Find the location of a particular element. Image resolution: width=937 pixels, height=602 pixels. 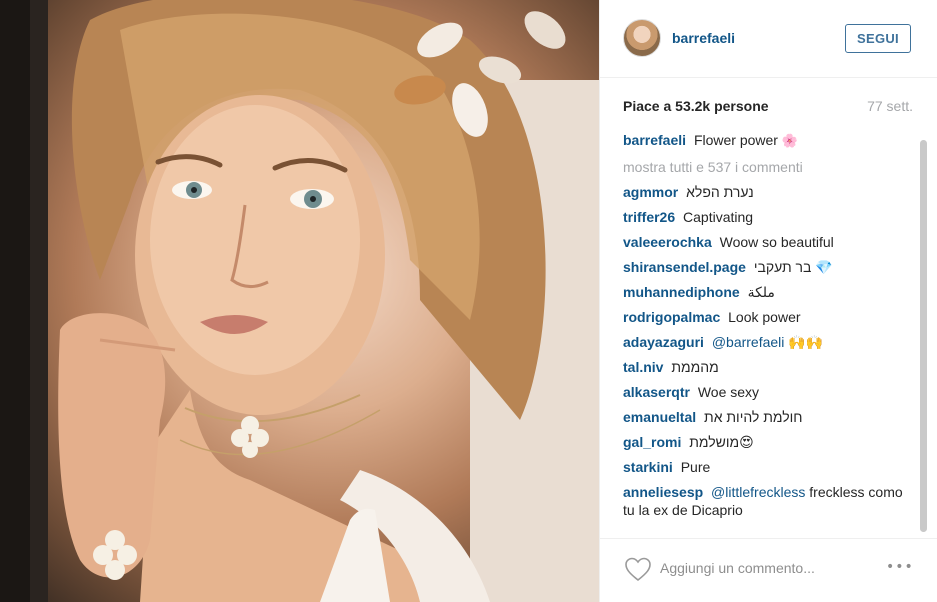

comment-user: gal_romi is located at coordinates (652, 442).